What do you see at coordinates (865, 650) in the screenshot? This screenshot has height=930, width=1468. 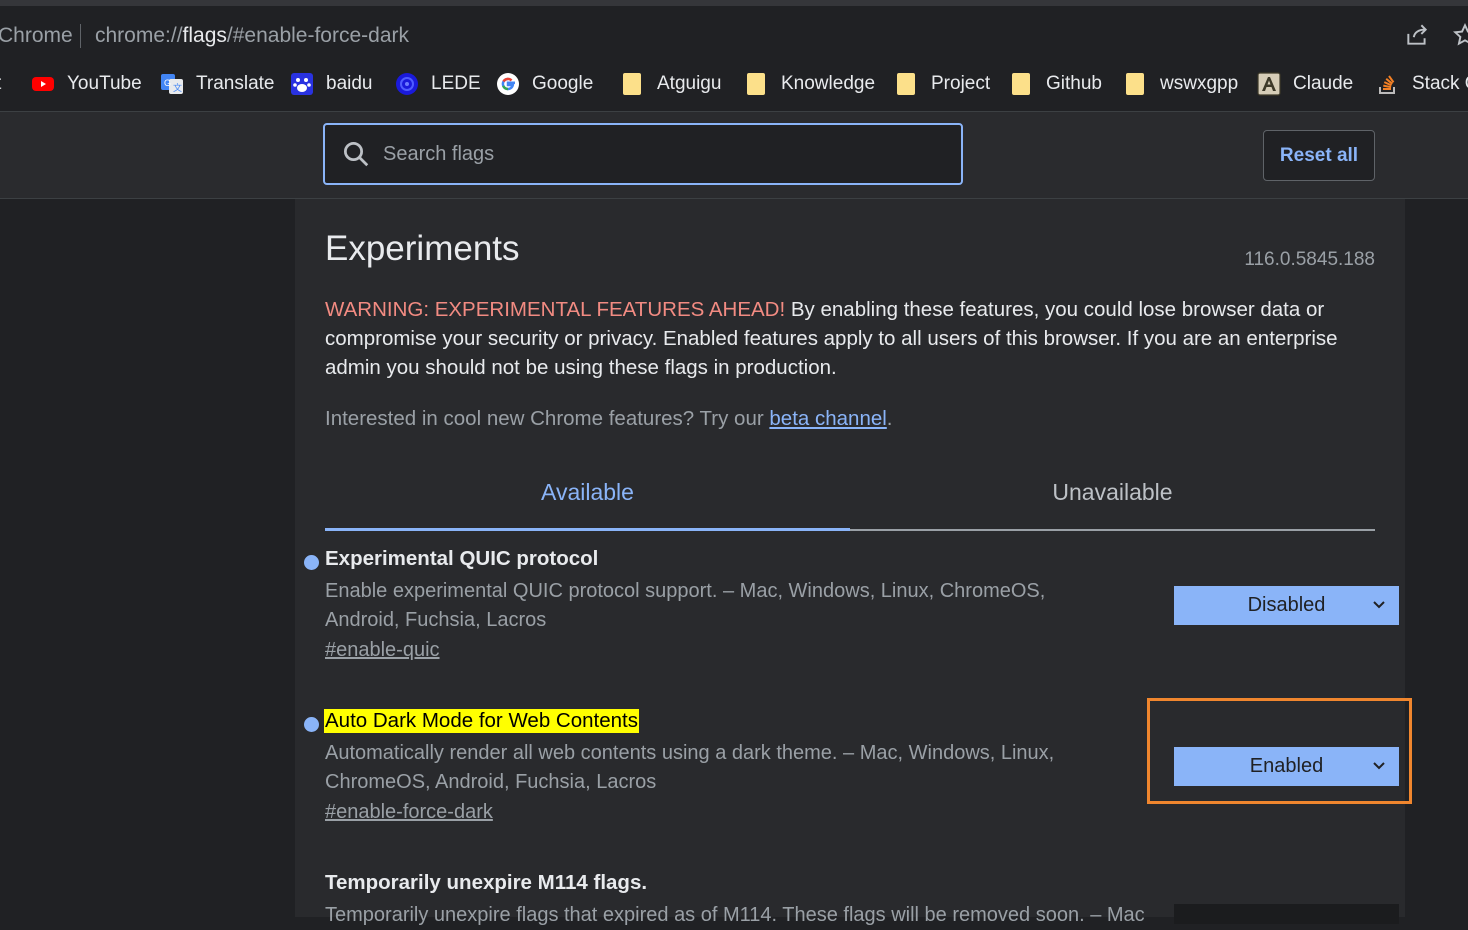 I see `experiment-permalink: #enable-quic` at bounding box center [865, 650].